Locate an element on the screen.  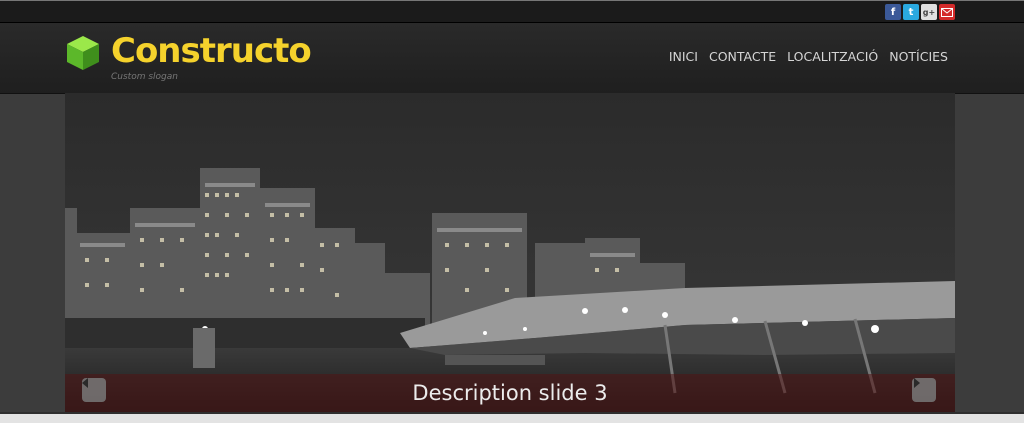
slider-prev-button is located at coordinates (94, 390).